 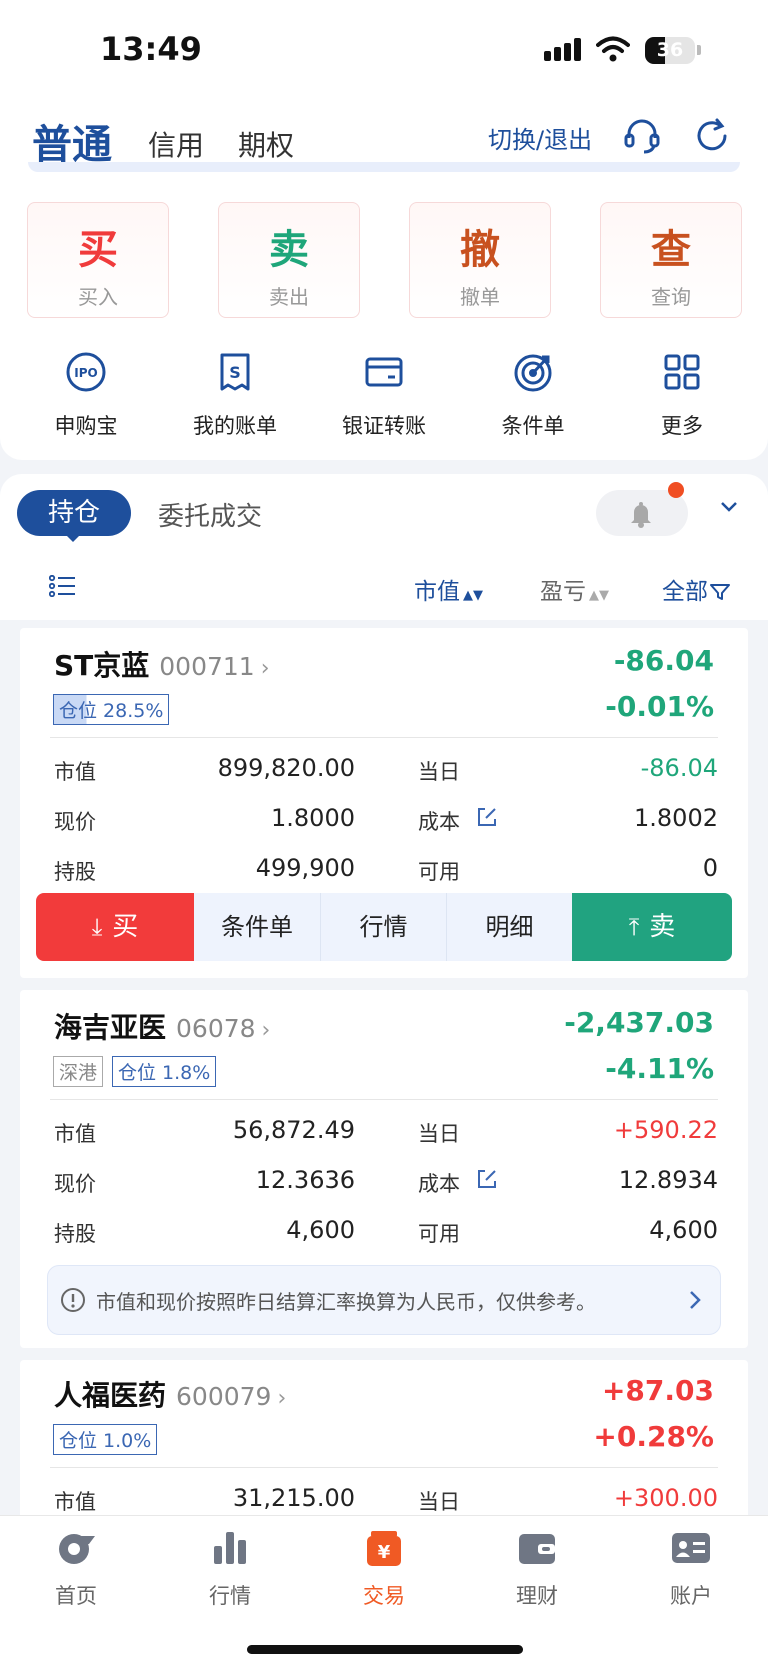 What do you see at coordinates (679, 768) in the screenshot?
I see `day-pl: -86.04` at bounding box center [679, 768].